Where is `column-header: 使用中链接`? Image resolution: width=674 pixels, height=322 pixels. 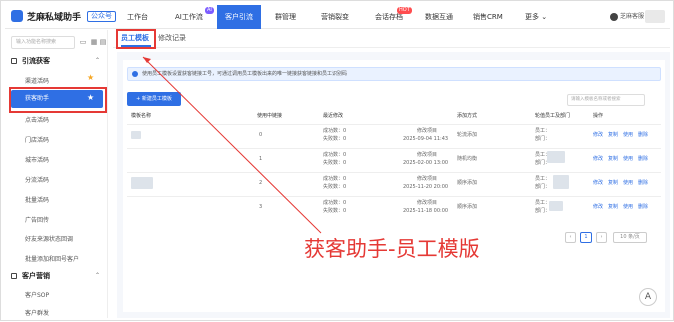 column-header: 使用中链接 is located at coordinates (269, 115).